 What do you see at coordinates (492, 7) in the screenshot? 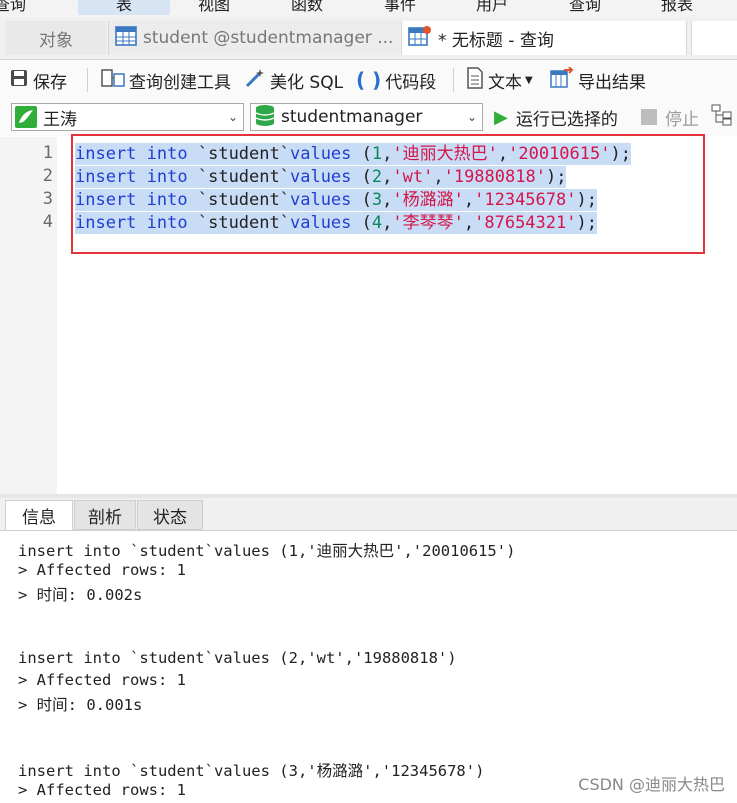
I see `menu-item-user: 用户` at bounding box center [492, 7].